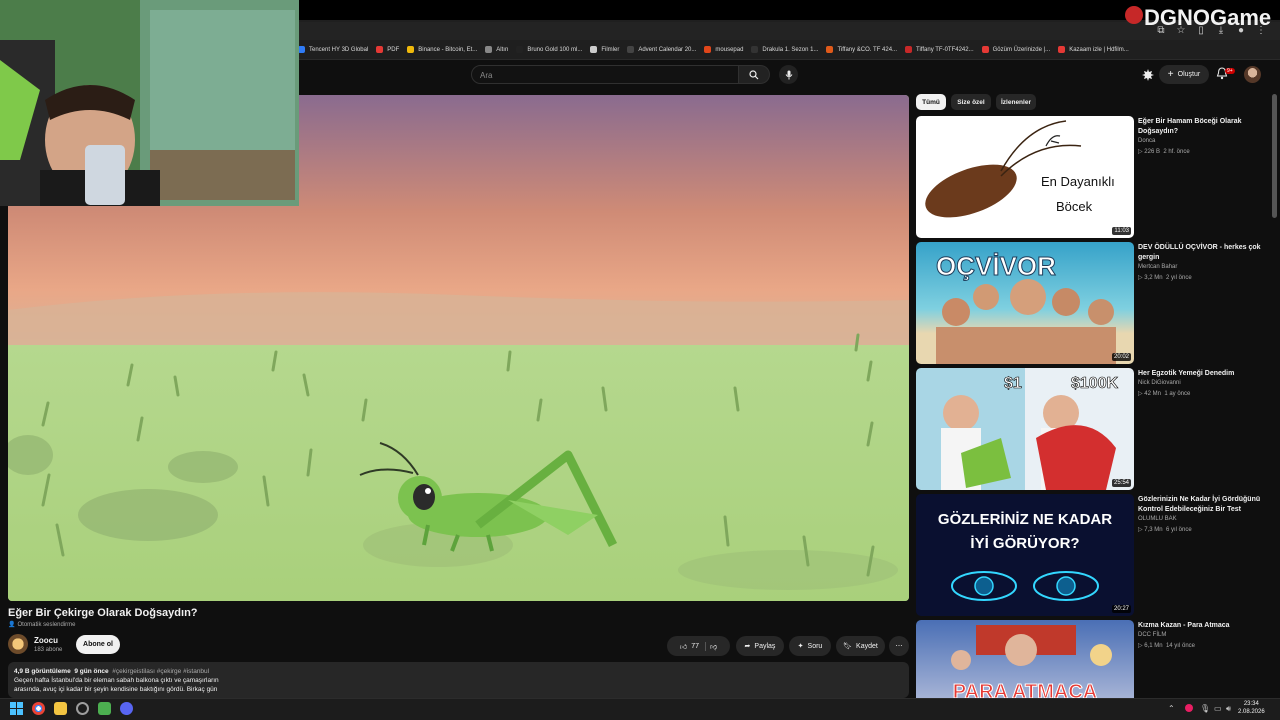  I want to click on user-avatar, so click(1252, 74).